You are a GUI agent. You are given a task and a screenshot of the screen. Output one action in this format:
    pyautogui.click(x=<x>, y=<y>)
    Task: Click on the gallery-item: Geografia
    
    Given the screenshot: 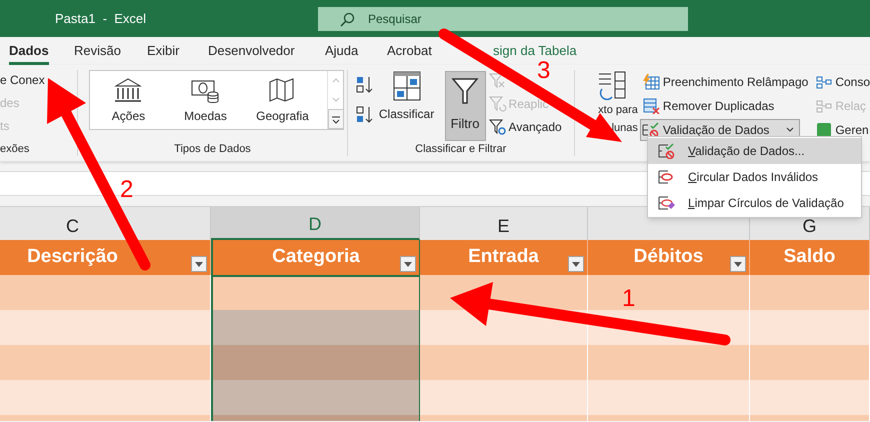 What is the action you would take?
    pyautogui.click(x=282, y=100)
    